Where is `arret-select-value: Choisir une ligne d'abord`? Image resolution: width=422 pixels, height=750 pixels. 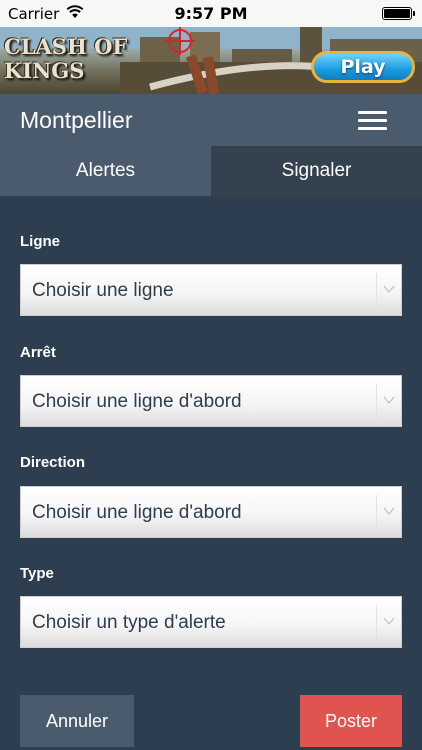
arret-select-value: Choisir une ligne d'abord is located at coordinates (137, 401).